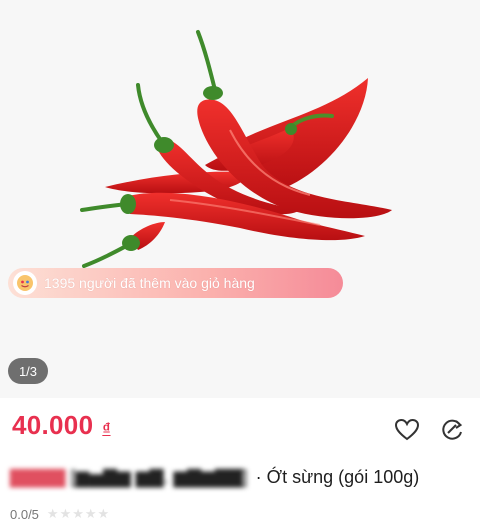 Image resolution: width=480 pixels, height=522 pixels. I want to click on currency-symbol: ₫, so click(106, 429).